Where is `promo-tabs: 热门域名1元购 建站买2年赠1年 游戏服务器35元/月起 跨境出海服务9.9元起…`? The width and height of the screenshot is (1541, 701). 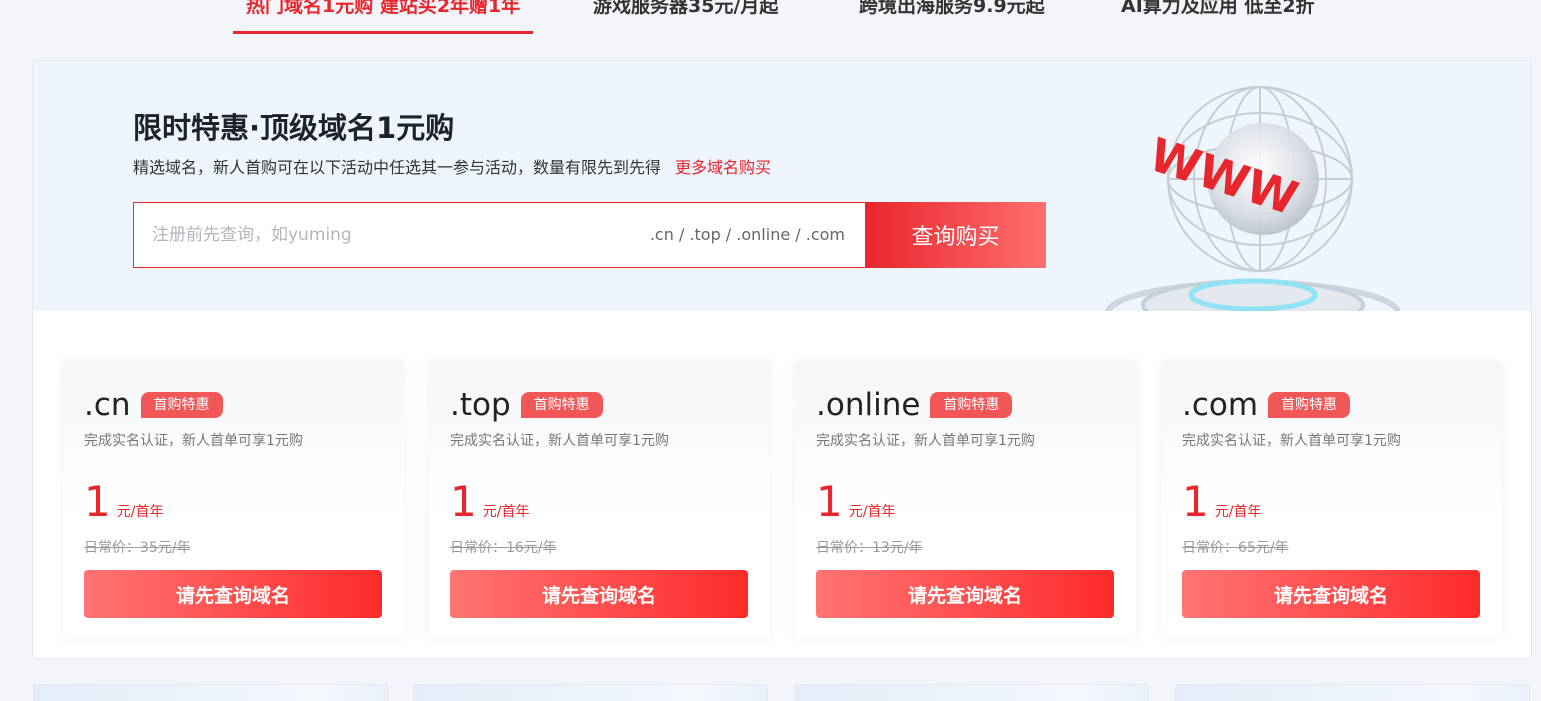 promo-tabs: 热门域名1元购 建站买2年赠1年 游戏服务器35元/月起 跨境出海服务9.9元起… is located at coordinates (770, 20).